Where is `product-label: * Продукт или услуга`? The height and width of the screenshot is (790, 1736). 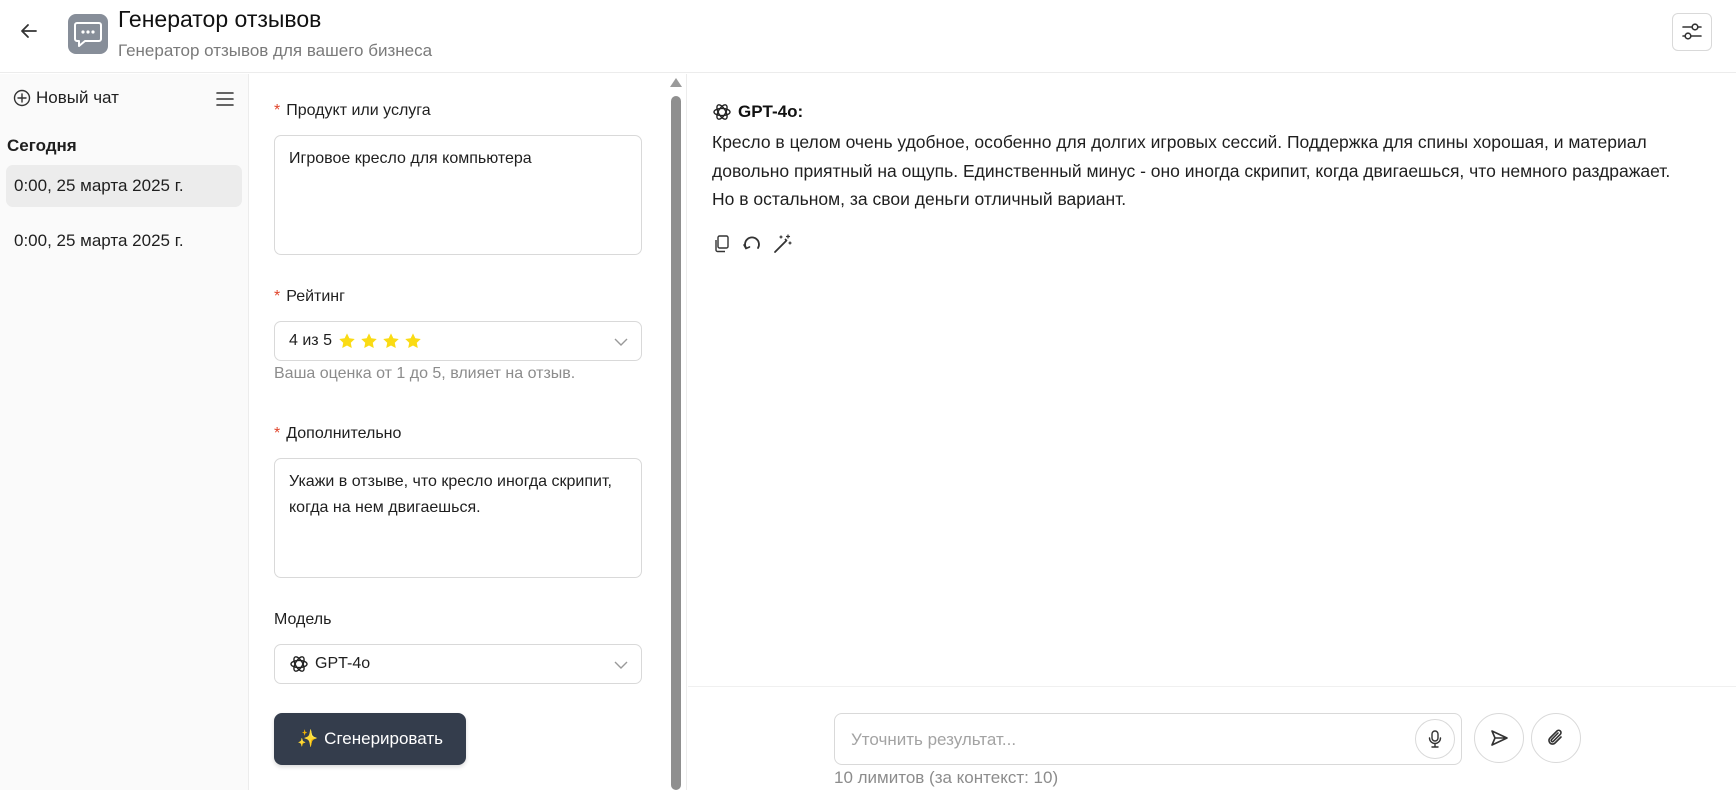
product-label: * Продукт или услуга is located at coordinates (352, 110).